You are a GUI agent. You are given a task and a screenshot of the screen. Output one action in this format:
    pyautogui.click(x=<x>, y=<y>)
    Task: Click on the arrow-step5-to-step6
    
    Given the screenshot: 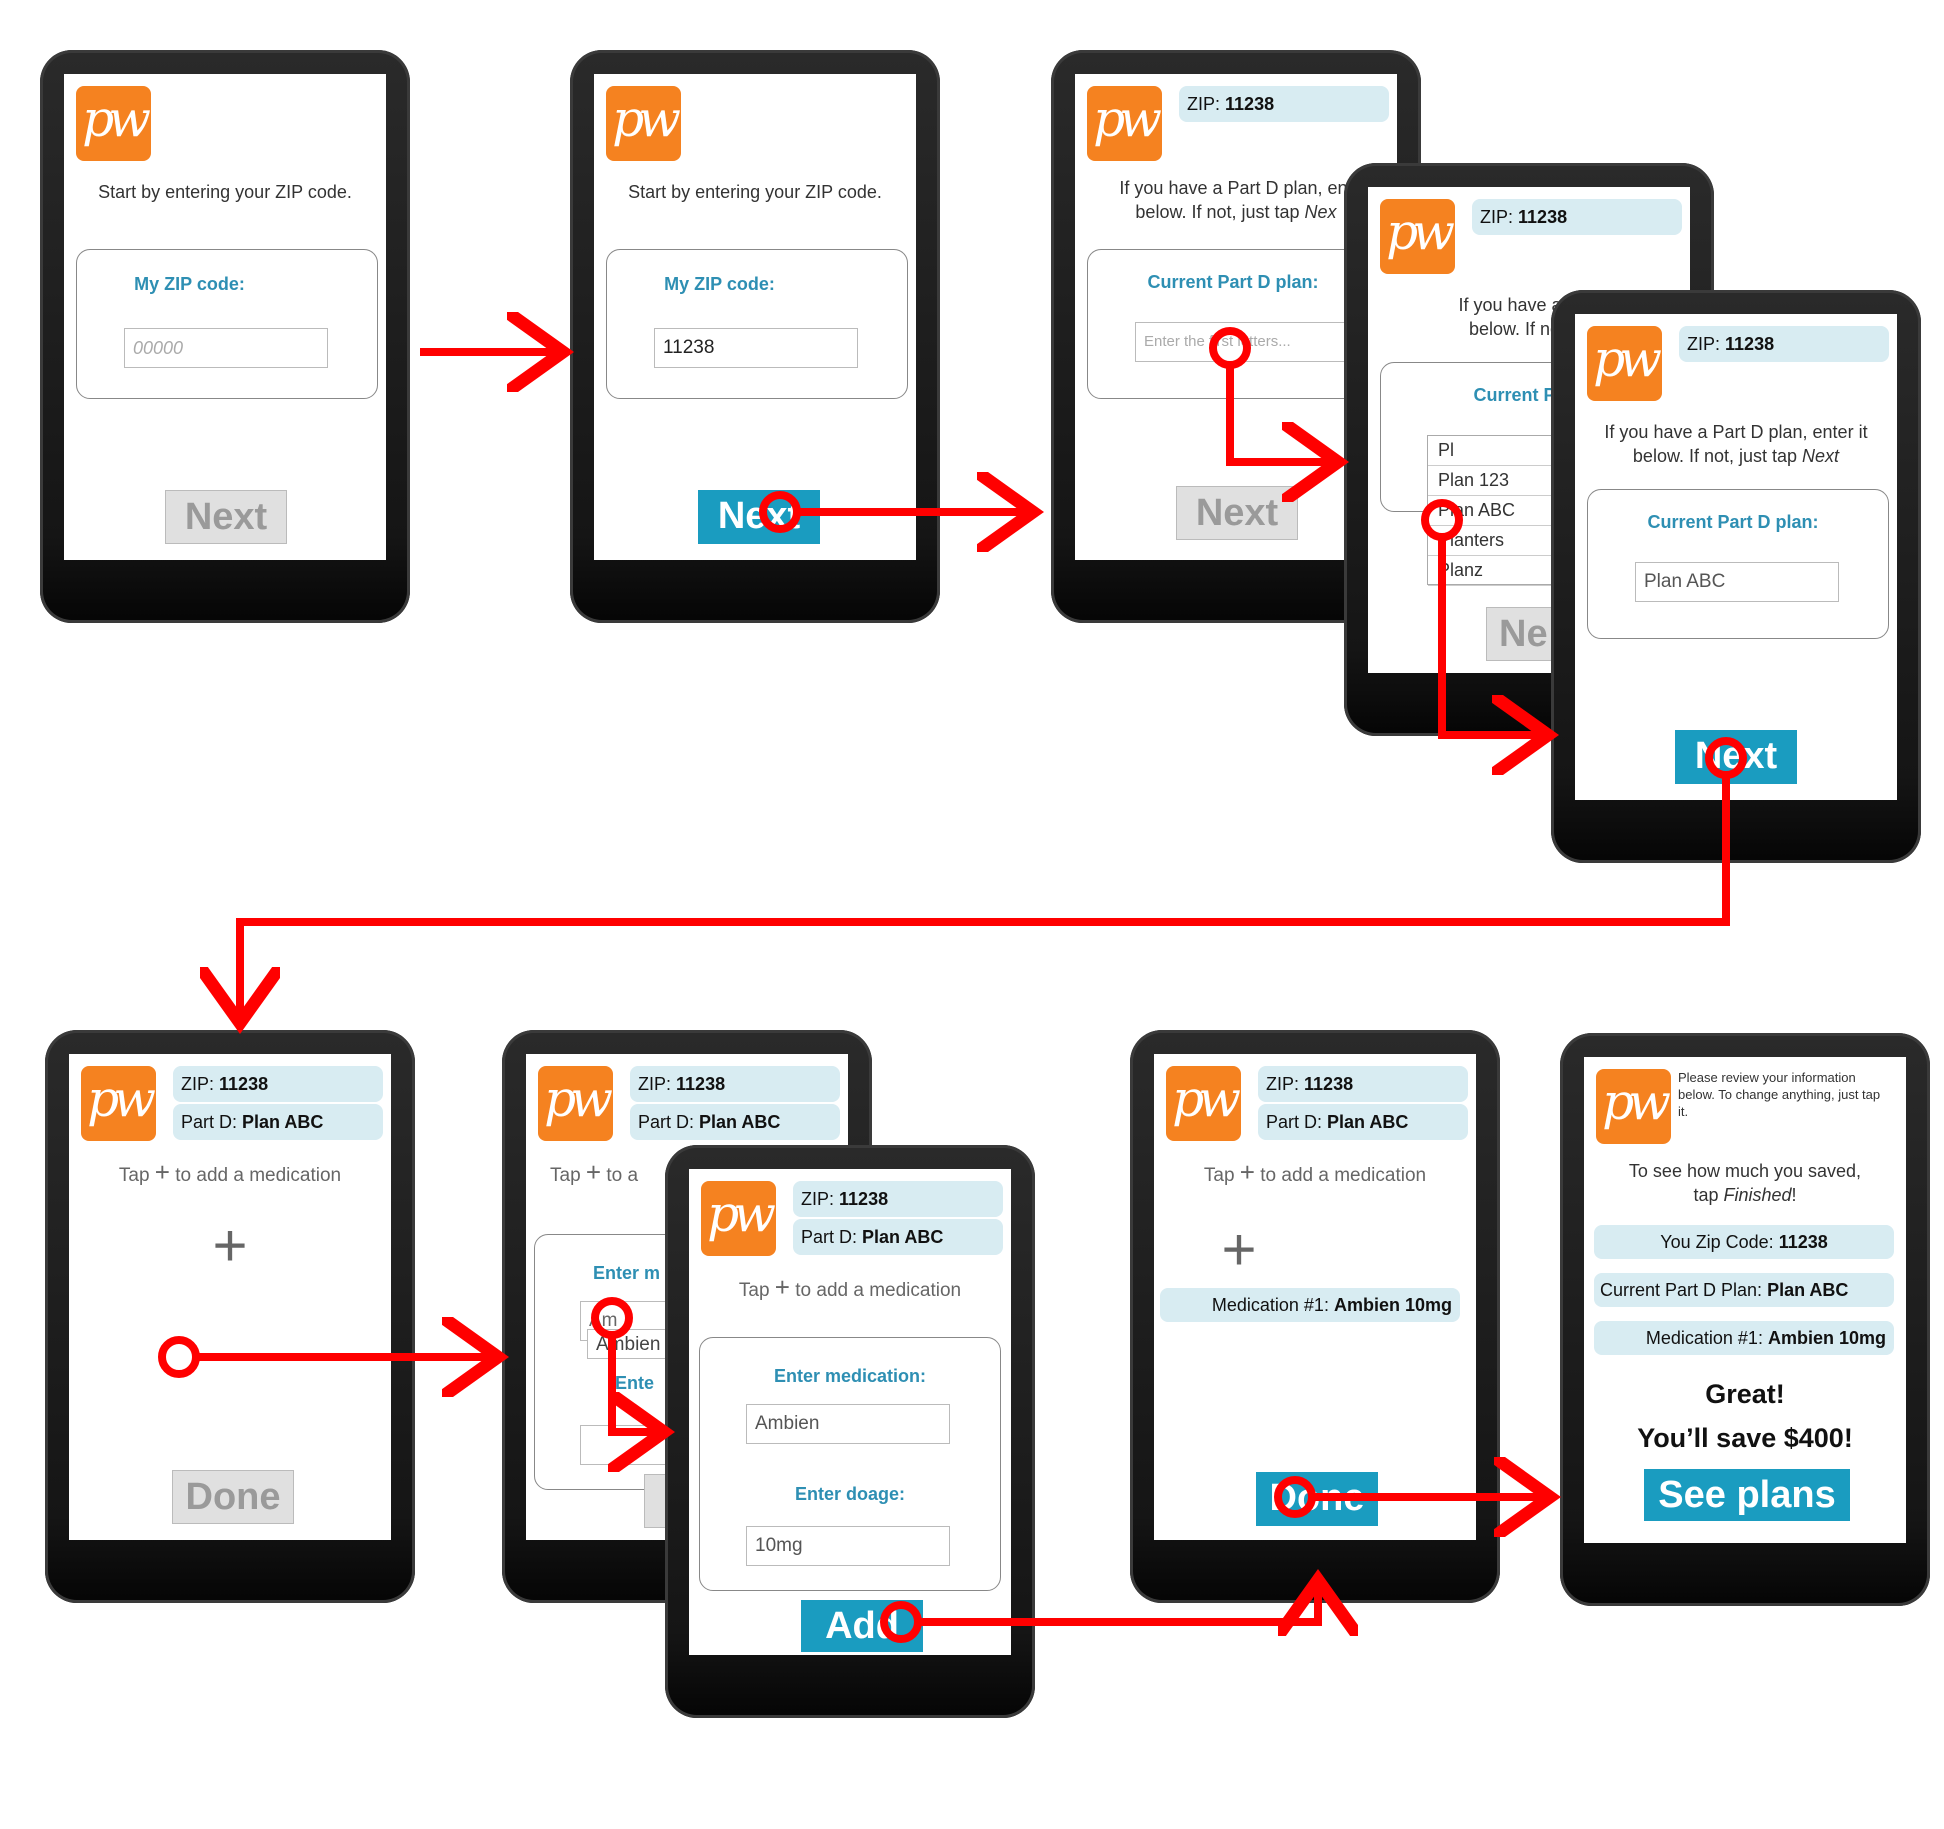 What is the action you would take?
    pyautogui.click(x=985, y=895)
    